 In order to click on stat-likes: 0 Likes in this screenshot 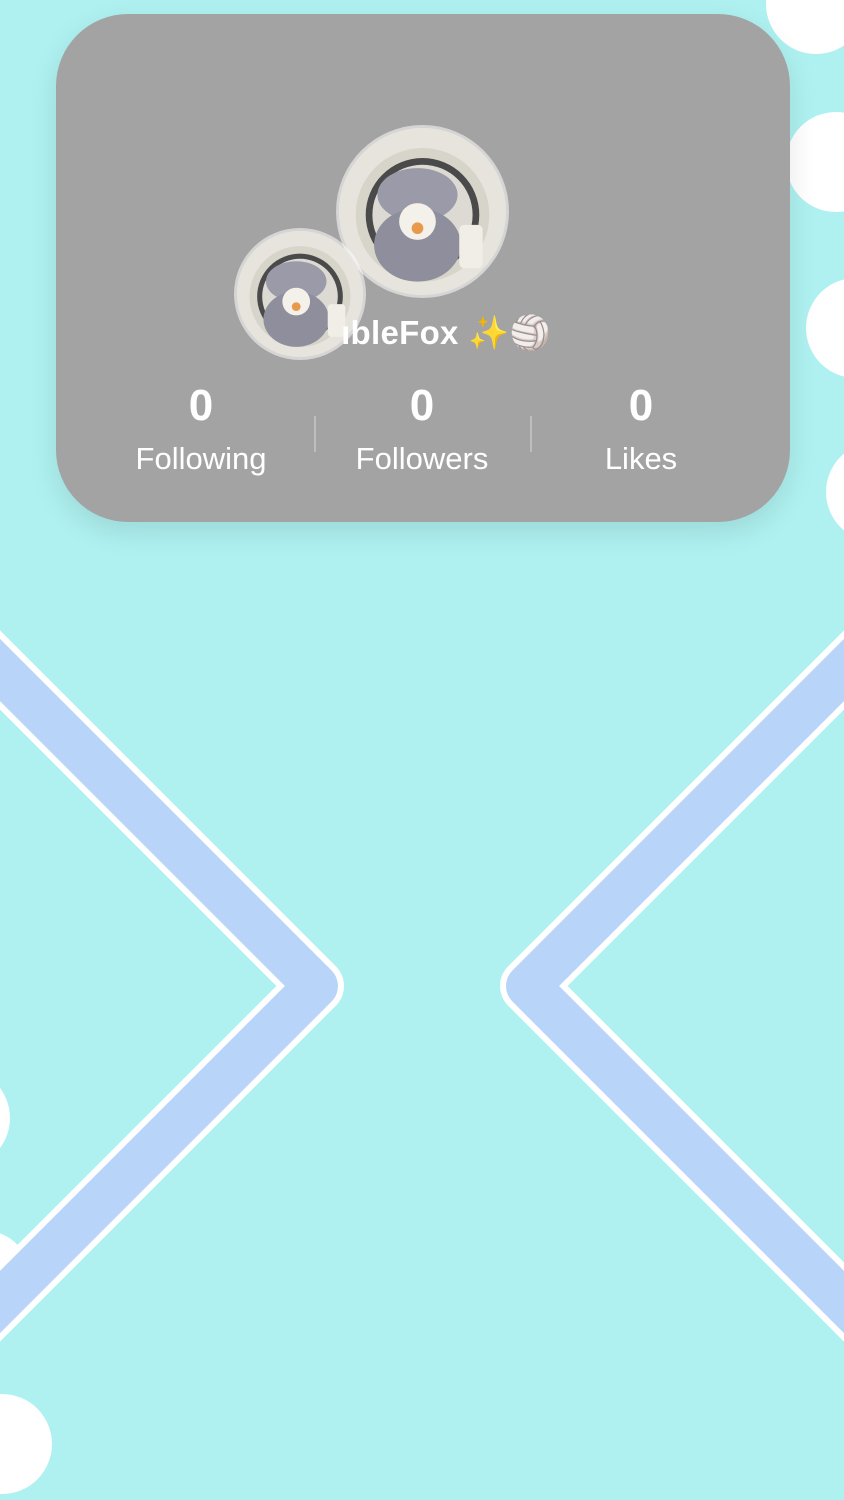, I will do `click(641, 429)`.